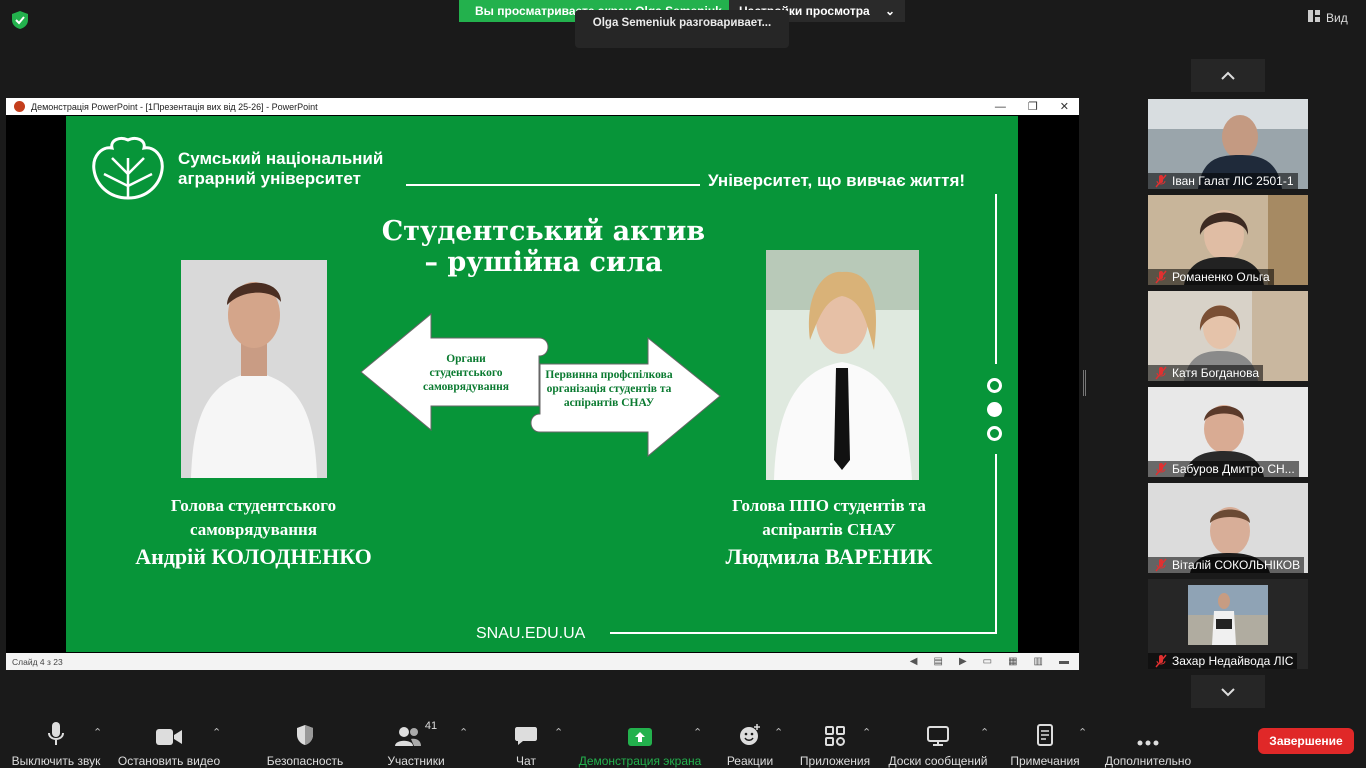 The height and width of the screenshot is (768, 1366). What do you see at coordinates (697, 732) in the screenshot?
I see `share-options-chevron-icon: ⌃` at bounding box center [697, 732].